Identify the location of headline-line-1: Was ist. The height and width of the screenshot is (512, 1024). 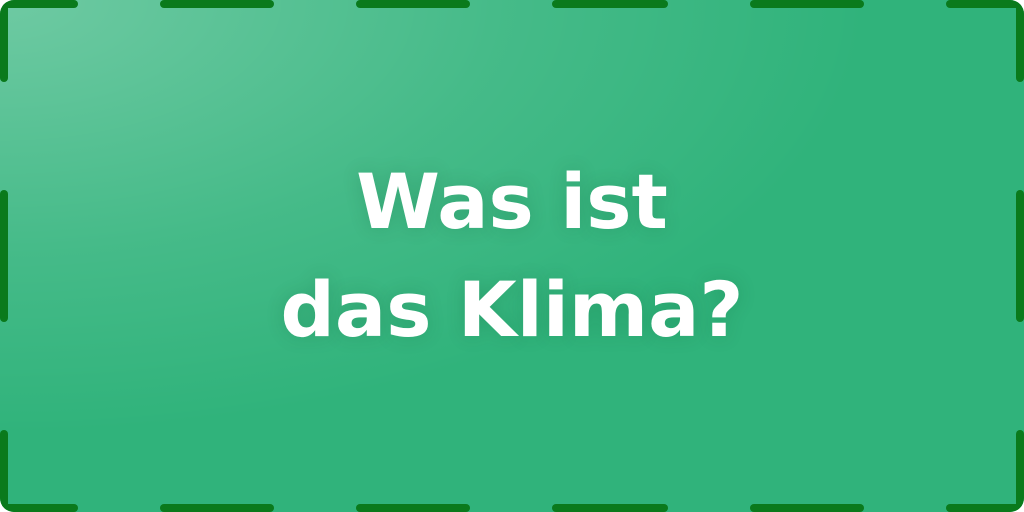
(512, 201).